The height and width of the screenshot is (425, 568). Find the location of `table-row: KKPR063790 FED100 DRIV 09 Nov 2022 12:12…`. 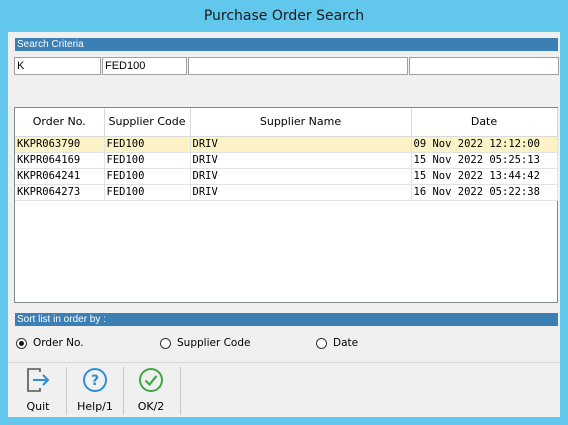

table-row: KKPR063790 FED100 DRIV 09 Nov 2022 12:12… is located at coordinates (286, 144).